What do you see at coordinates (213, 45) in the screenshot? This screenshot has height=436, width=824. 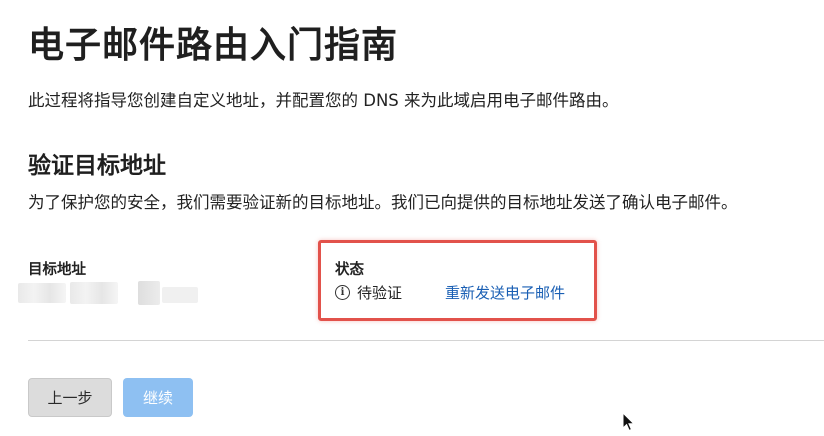 I see `page-title: 电子邮件路由入门指南` at bounding box center [213, 45].